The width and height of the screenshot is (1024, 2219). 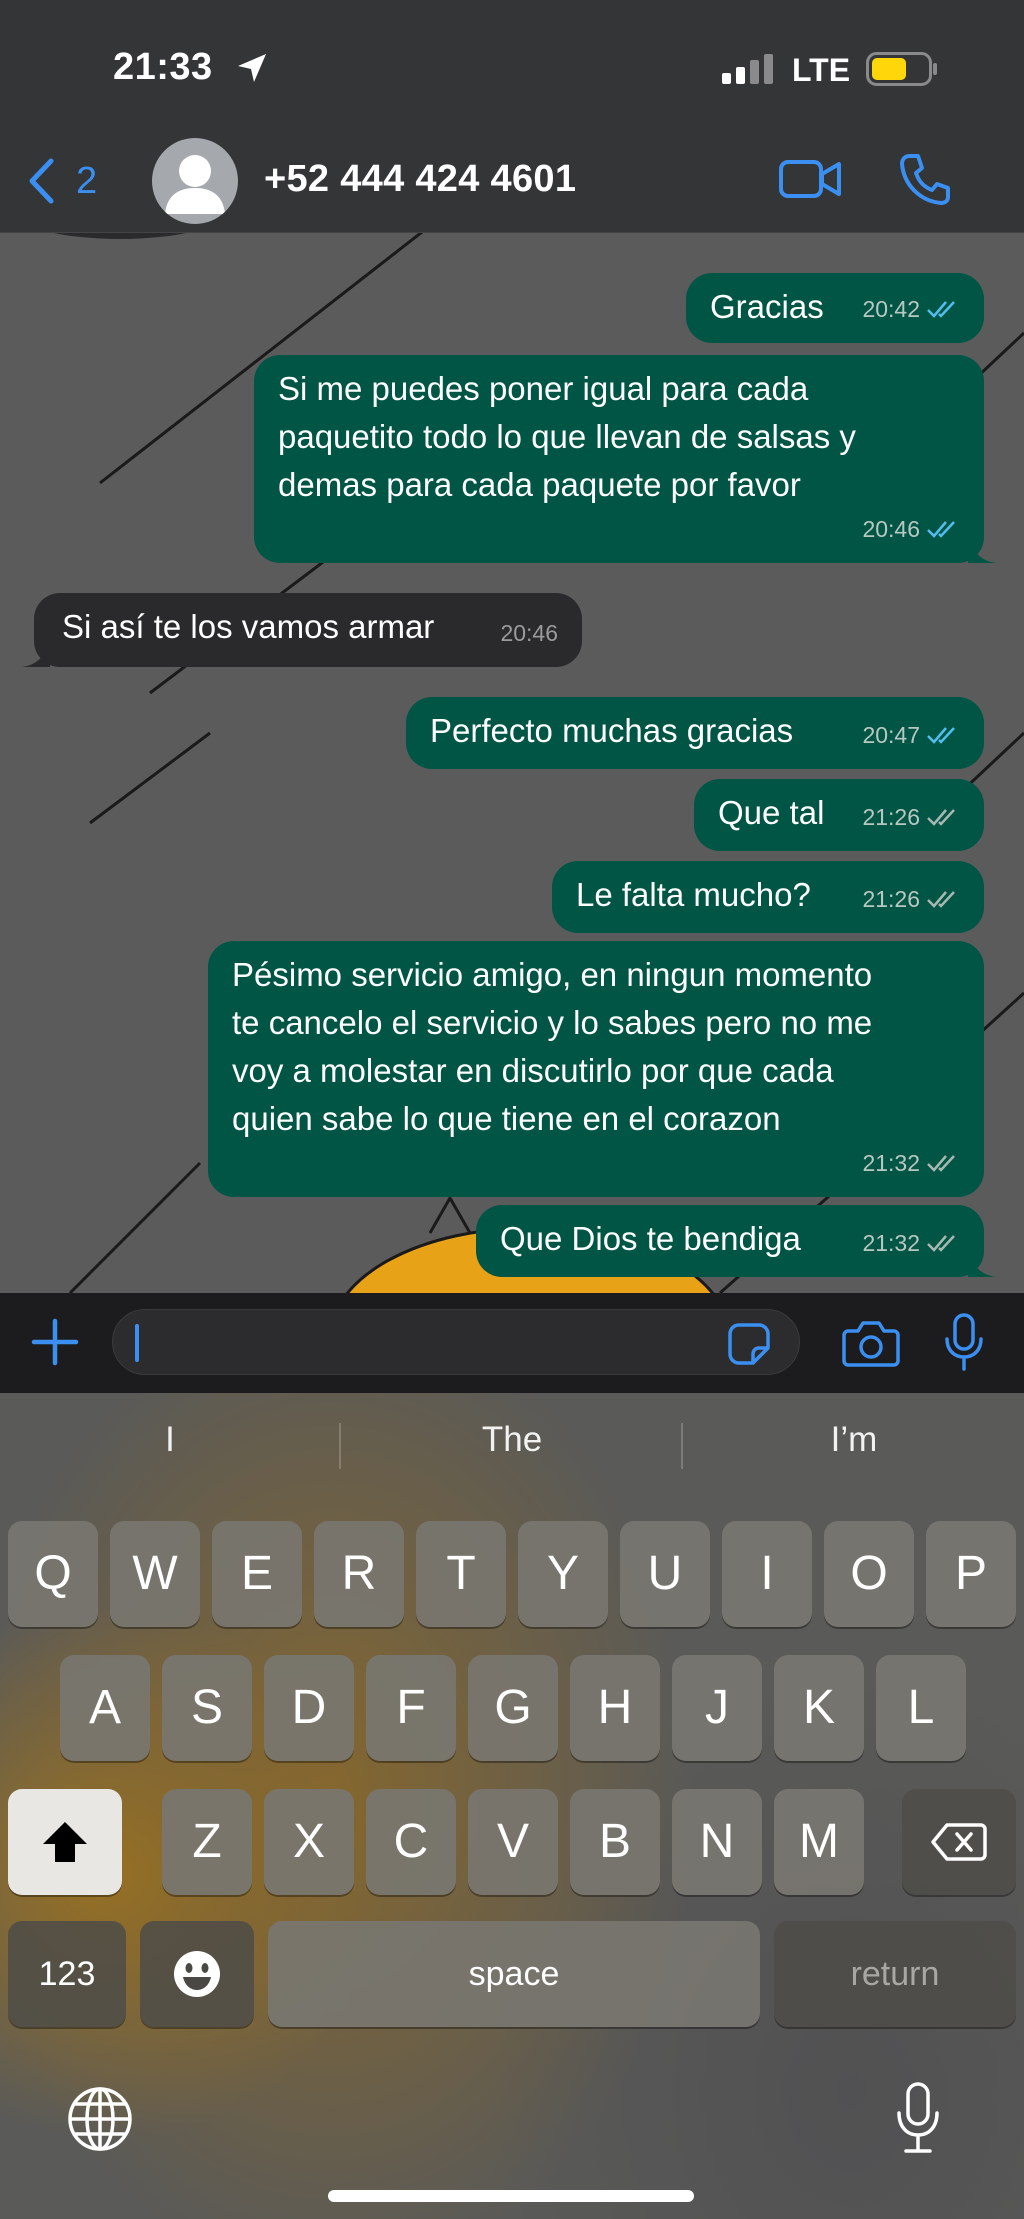 I want to click on message-time: 20:46, so click(x=529, y=633).